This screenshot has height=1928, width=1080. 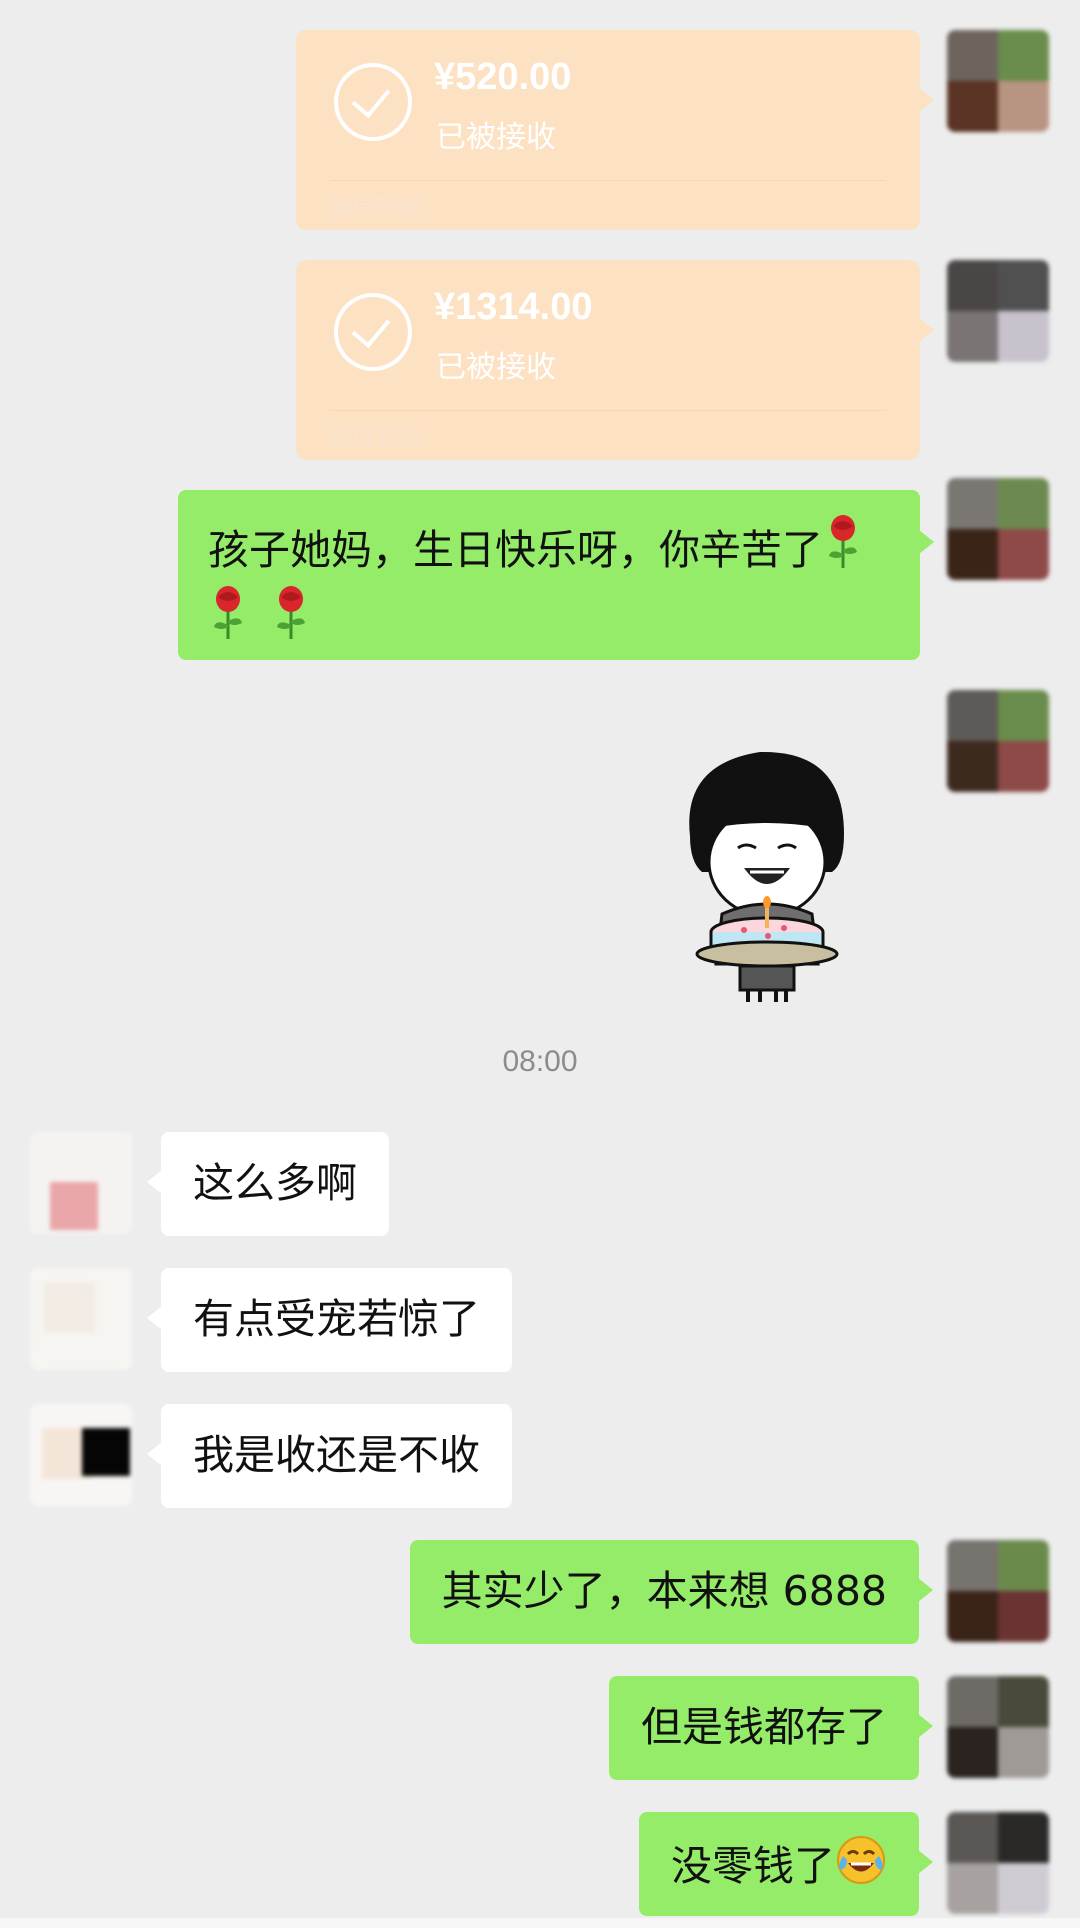 What do you see at coordinates (275, 1183) in the screenshot?
I see `message-text: 这么多啊` at bounding box center [275, 1183].